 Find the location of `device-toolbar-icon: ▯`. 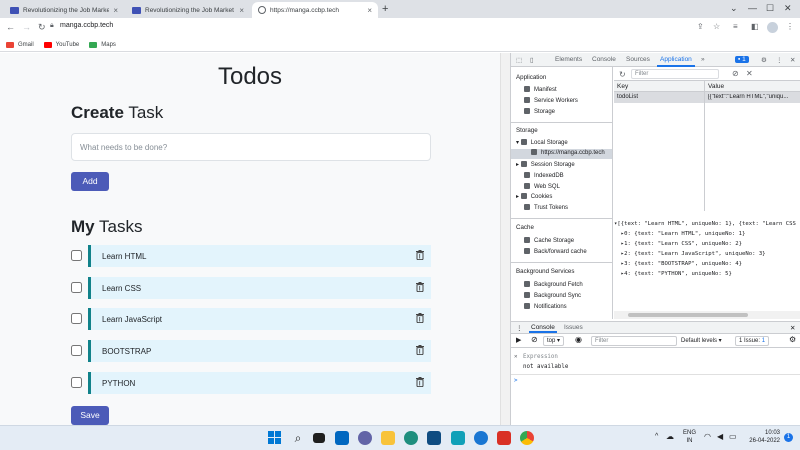

device-toolbar-icon: ▯ is located at coordinates (532, 60).